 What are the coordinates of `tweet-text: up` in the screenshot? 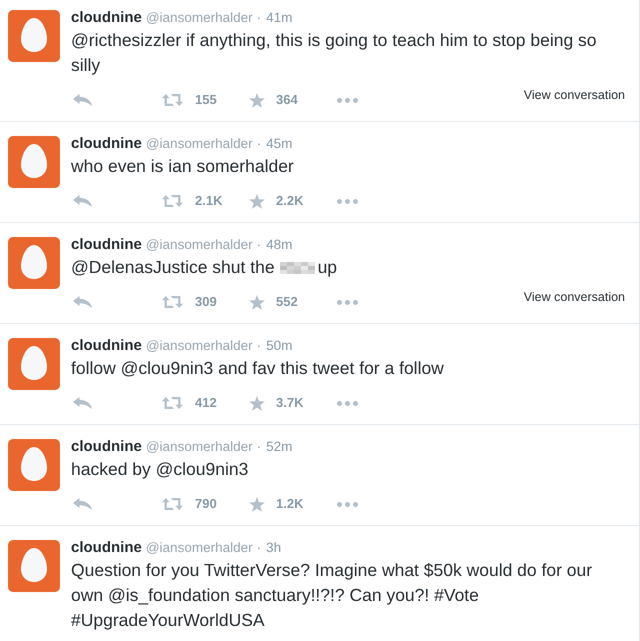 It's located at (328, 267).